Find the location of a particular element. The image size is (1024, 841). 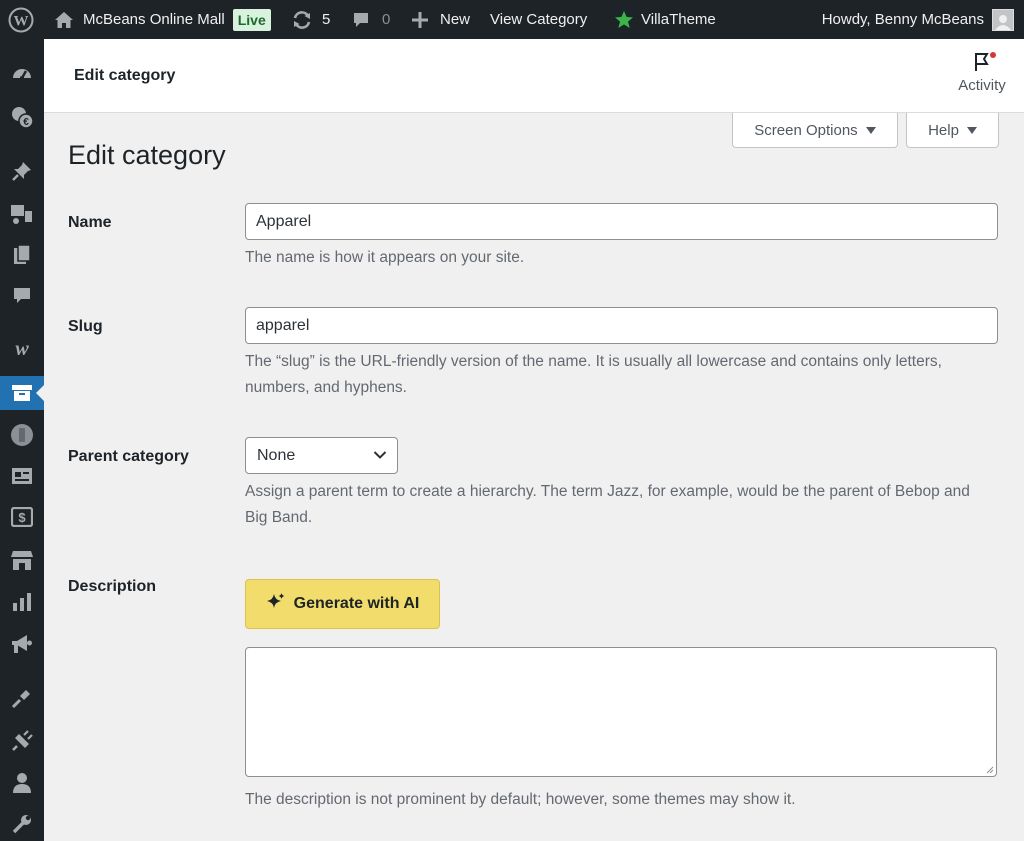

name-description: The name is how it appears on your site. is located at coordinates (385, 257).